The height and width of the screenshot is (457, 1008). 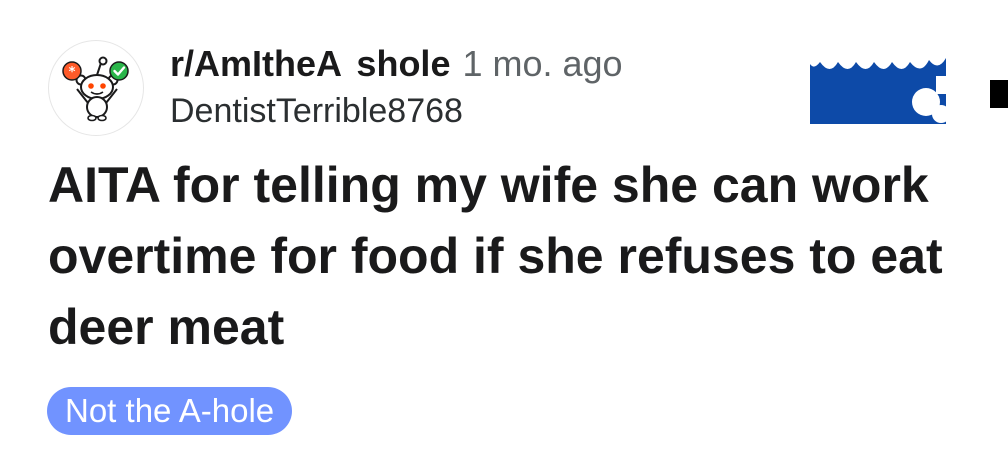 I want to click on meta-line: r/AmItheA shole 1 mo. ago, so click(x=396, y=64).